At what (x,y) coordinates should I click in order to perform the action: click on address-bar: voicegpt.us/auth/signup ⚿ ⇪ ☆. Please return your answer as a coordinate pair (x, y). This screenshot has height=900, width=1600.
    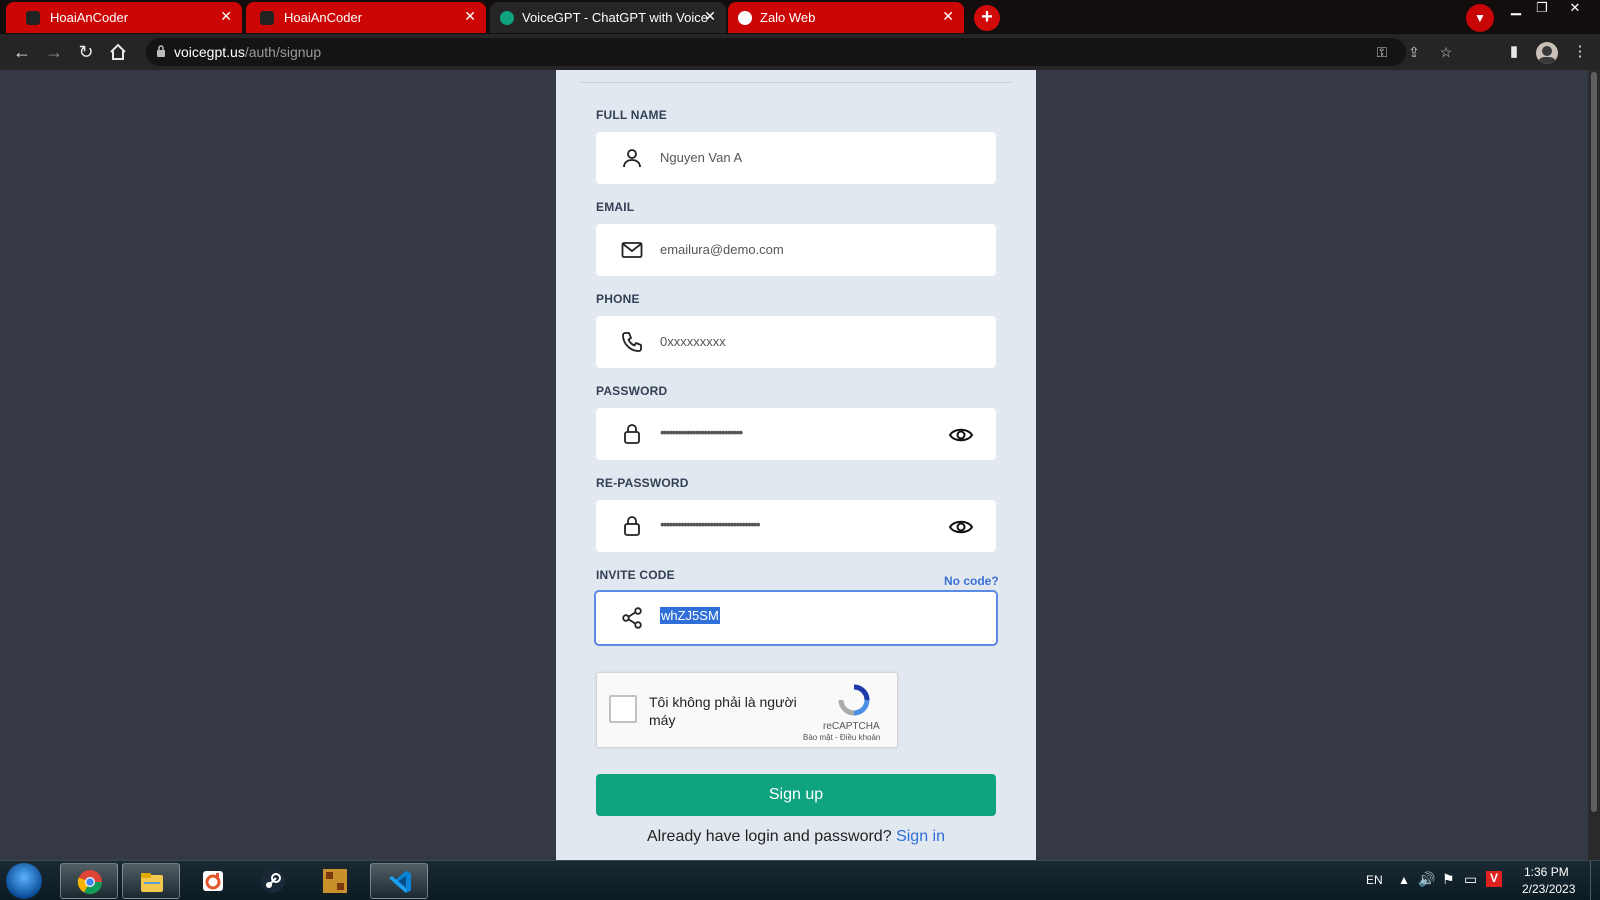
    Looking at the image, I should click on (799, 52).